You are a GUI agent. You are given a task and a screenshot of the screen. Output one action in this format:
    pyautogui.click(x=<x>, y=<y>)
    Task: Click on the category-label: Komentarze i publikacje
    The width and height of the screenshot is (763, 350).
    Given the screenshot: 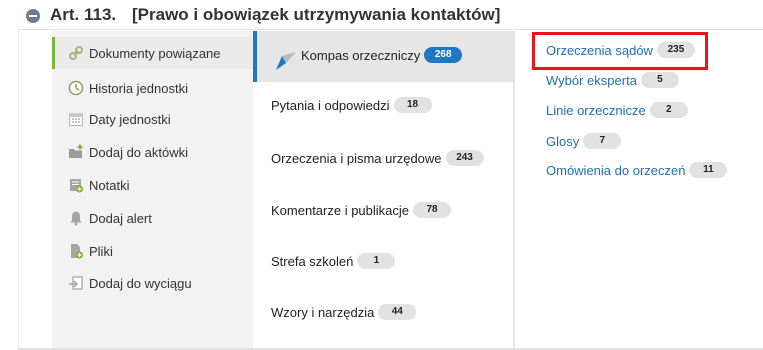 What is the action you would take?
    pyautogui.click(x=340, y=210)
    